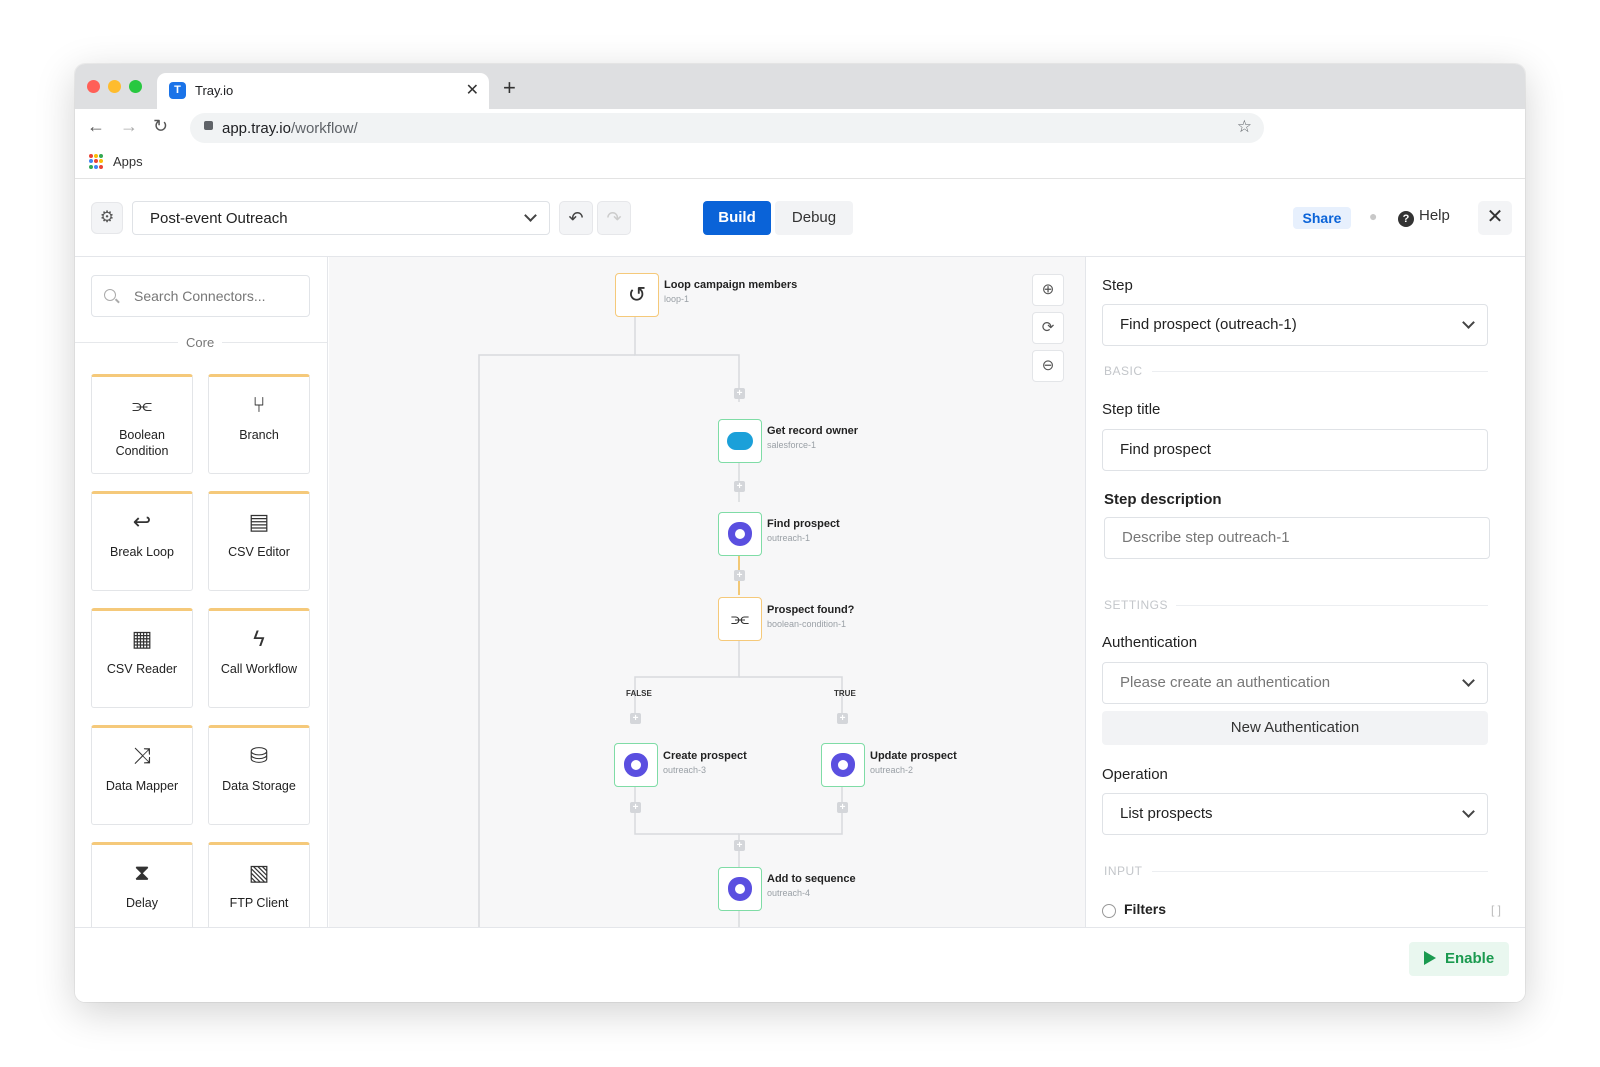 The width and height of the screenshot is (1600, 1067). Describe the element at coordinates (1117, 285) in the screenshot. I see `step-label: Step` at that location.